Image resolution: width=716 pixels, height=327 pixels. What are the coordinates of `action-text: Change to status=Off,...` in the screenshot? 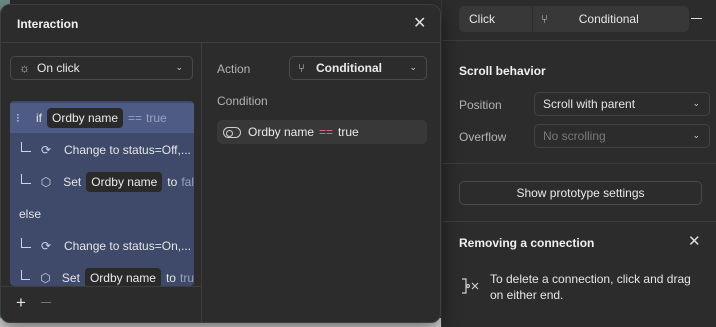 It's located at (127, 150).